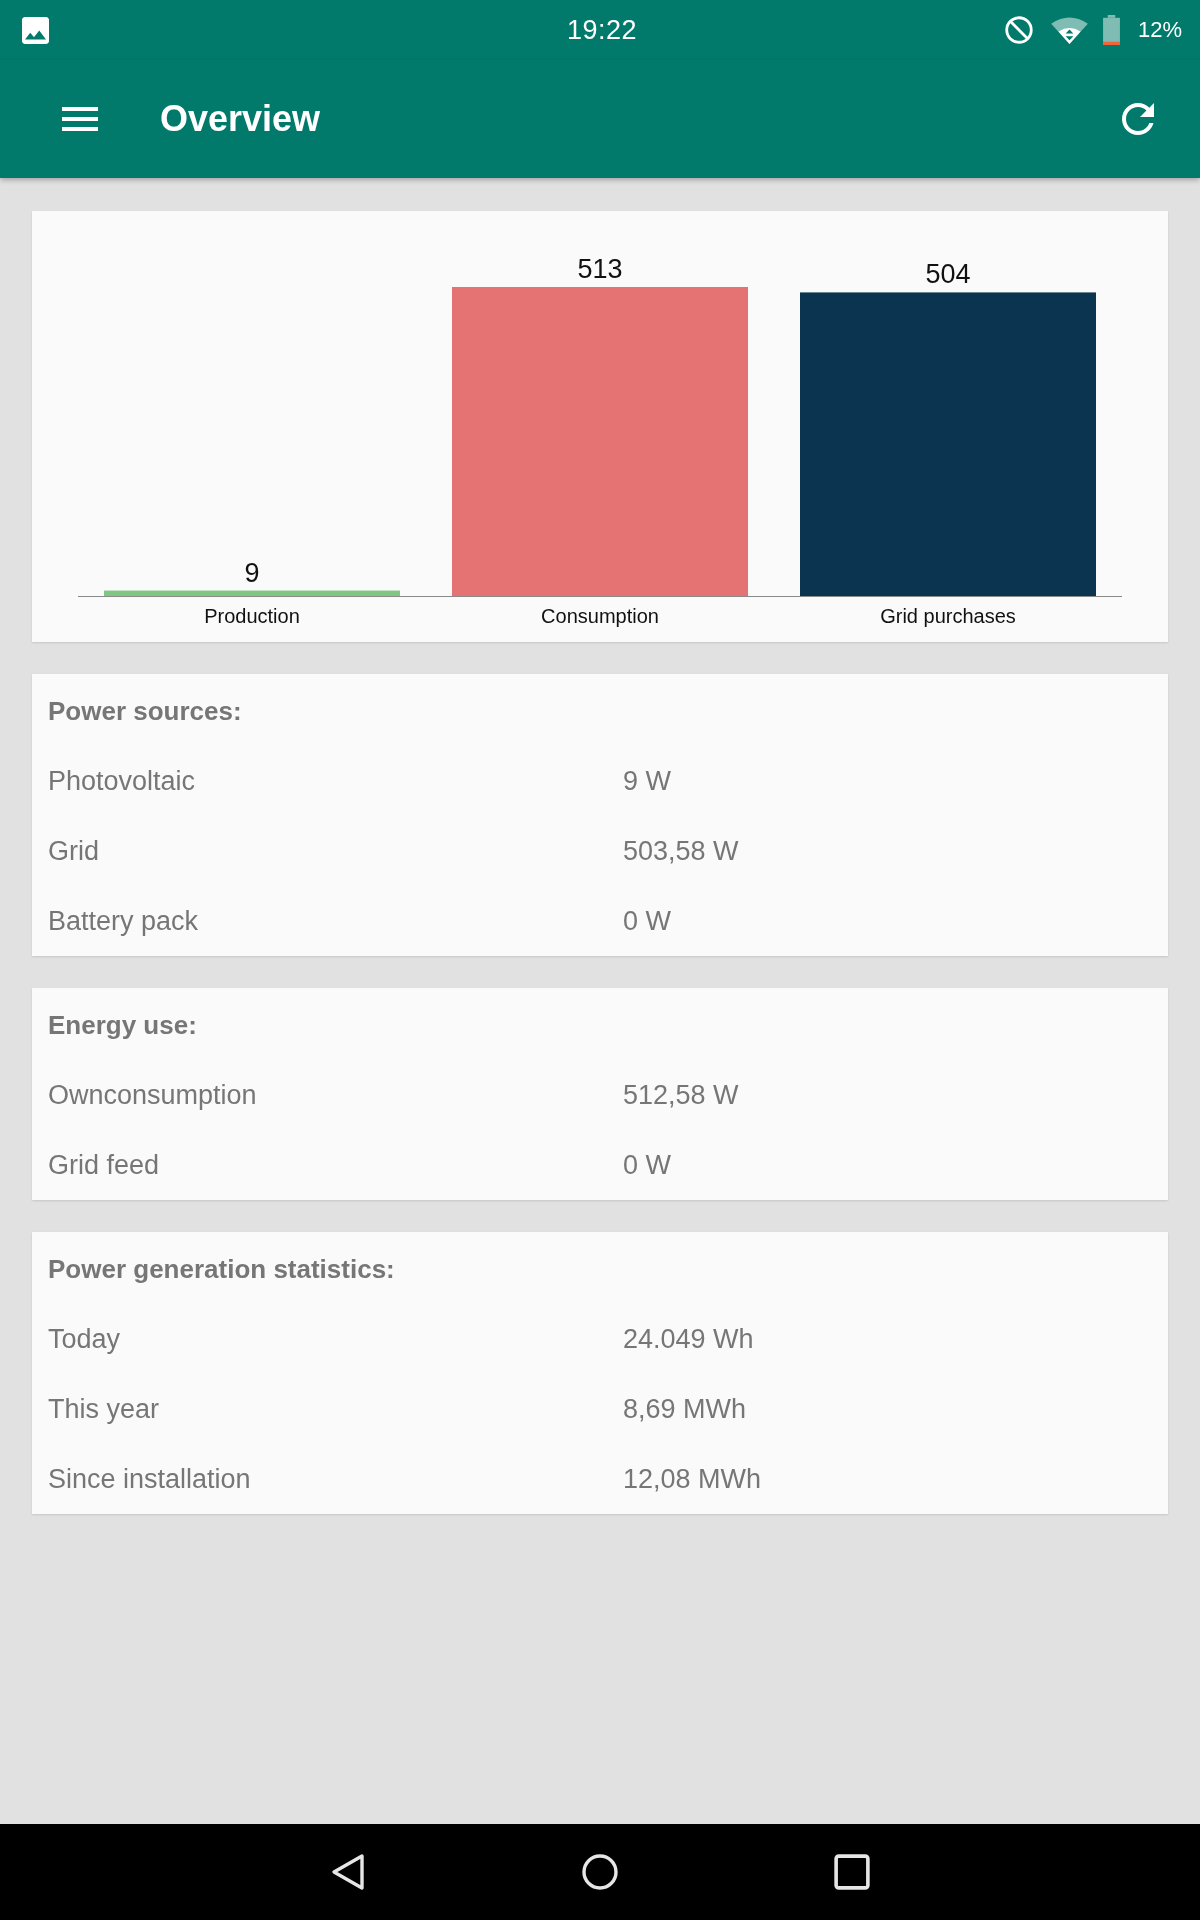 The image size is (1200, 1920). Describe the element at coordinates (692, 1479) in the screenshot. I see `row-value: 12,08 MWh` at that location.